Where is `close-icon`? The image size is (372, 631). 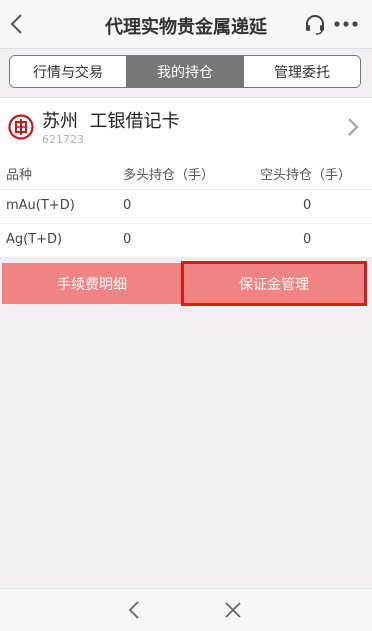 close-icon is located at coordinates (233, 610).